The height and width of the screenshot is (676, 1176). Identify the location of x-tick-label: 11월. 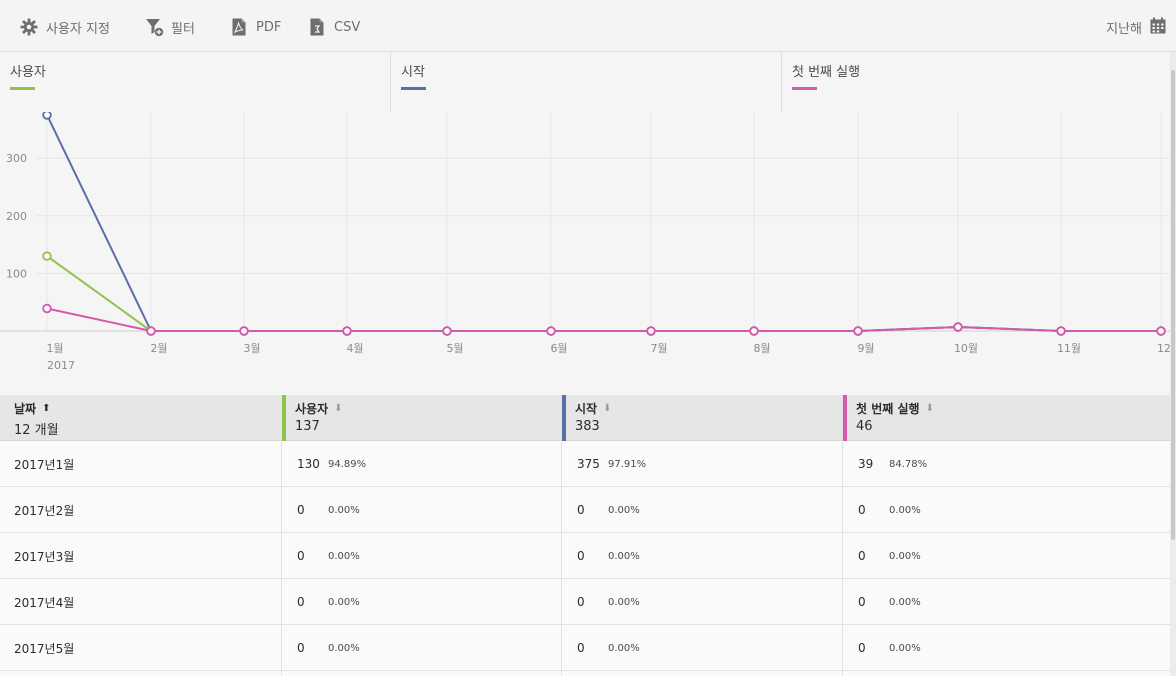
(1069, 348).